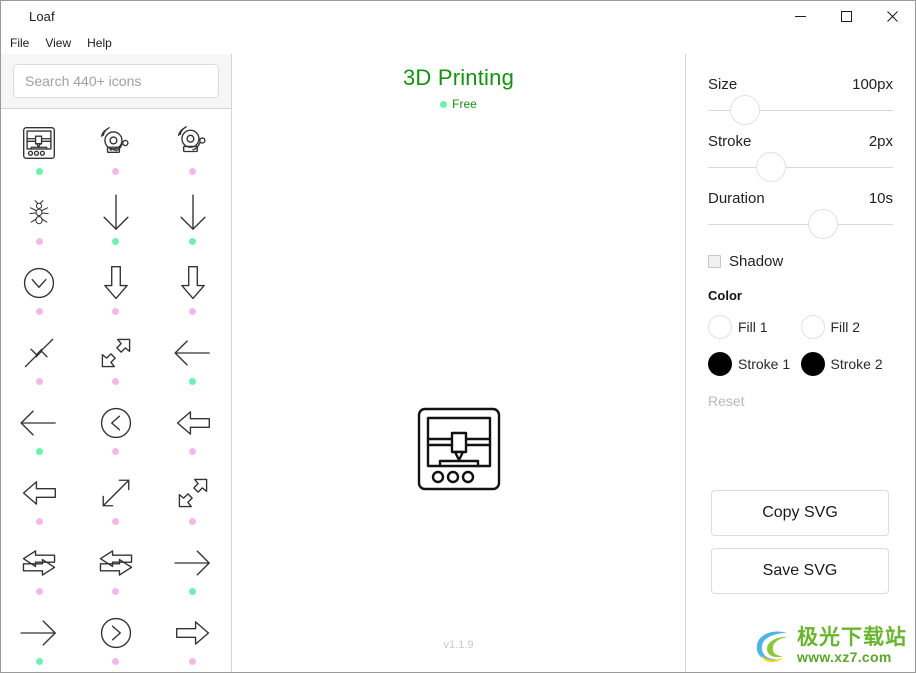 The height and width of the screenshot is (673, 916). Describe the element at coordinates (39, 362) in the screenshot. I see `icon-cell-arrows-collapse-diagonal` at that location.